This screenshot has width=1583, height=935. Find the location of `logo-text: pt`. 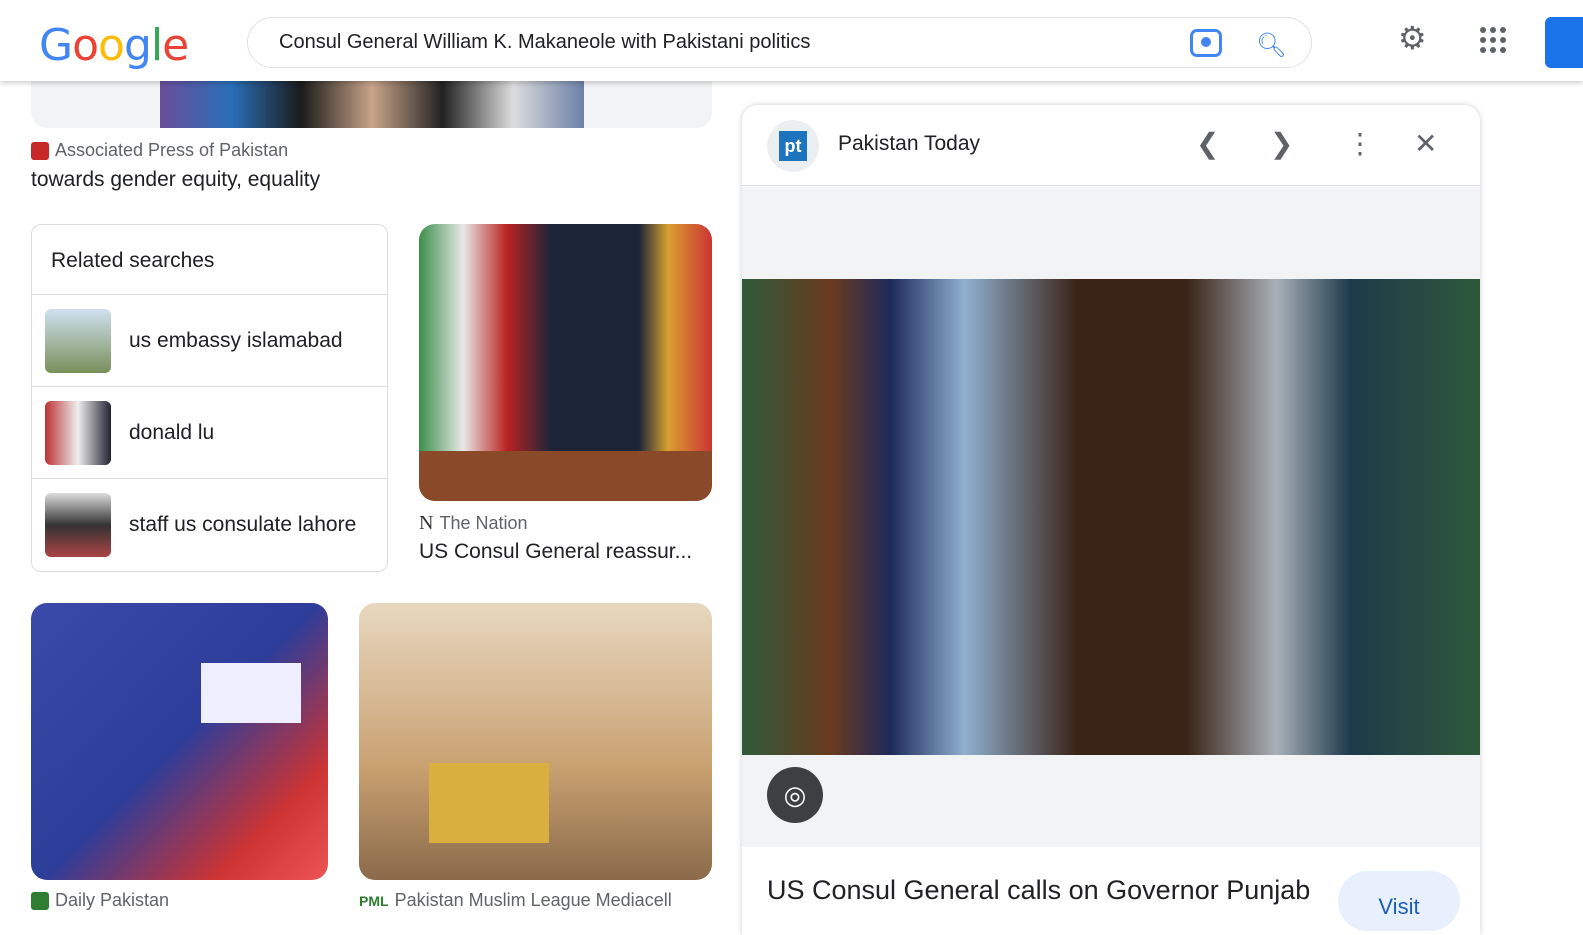

logo-text: pt is located at coordinates (793, 146).